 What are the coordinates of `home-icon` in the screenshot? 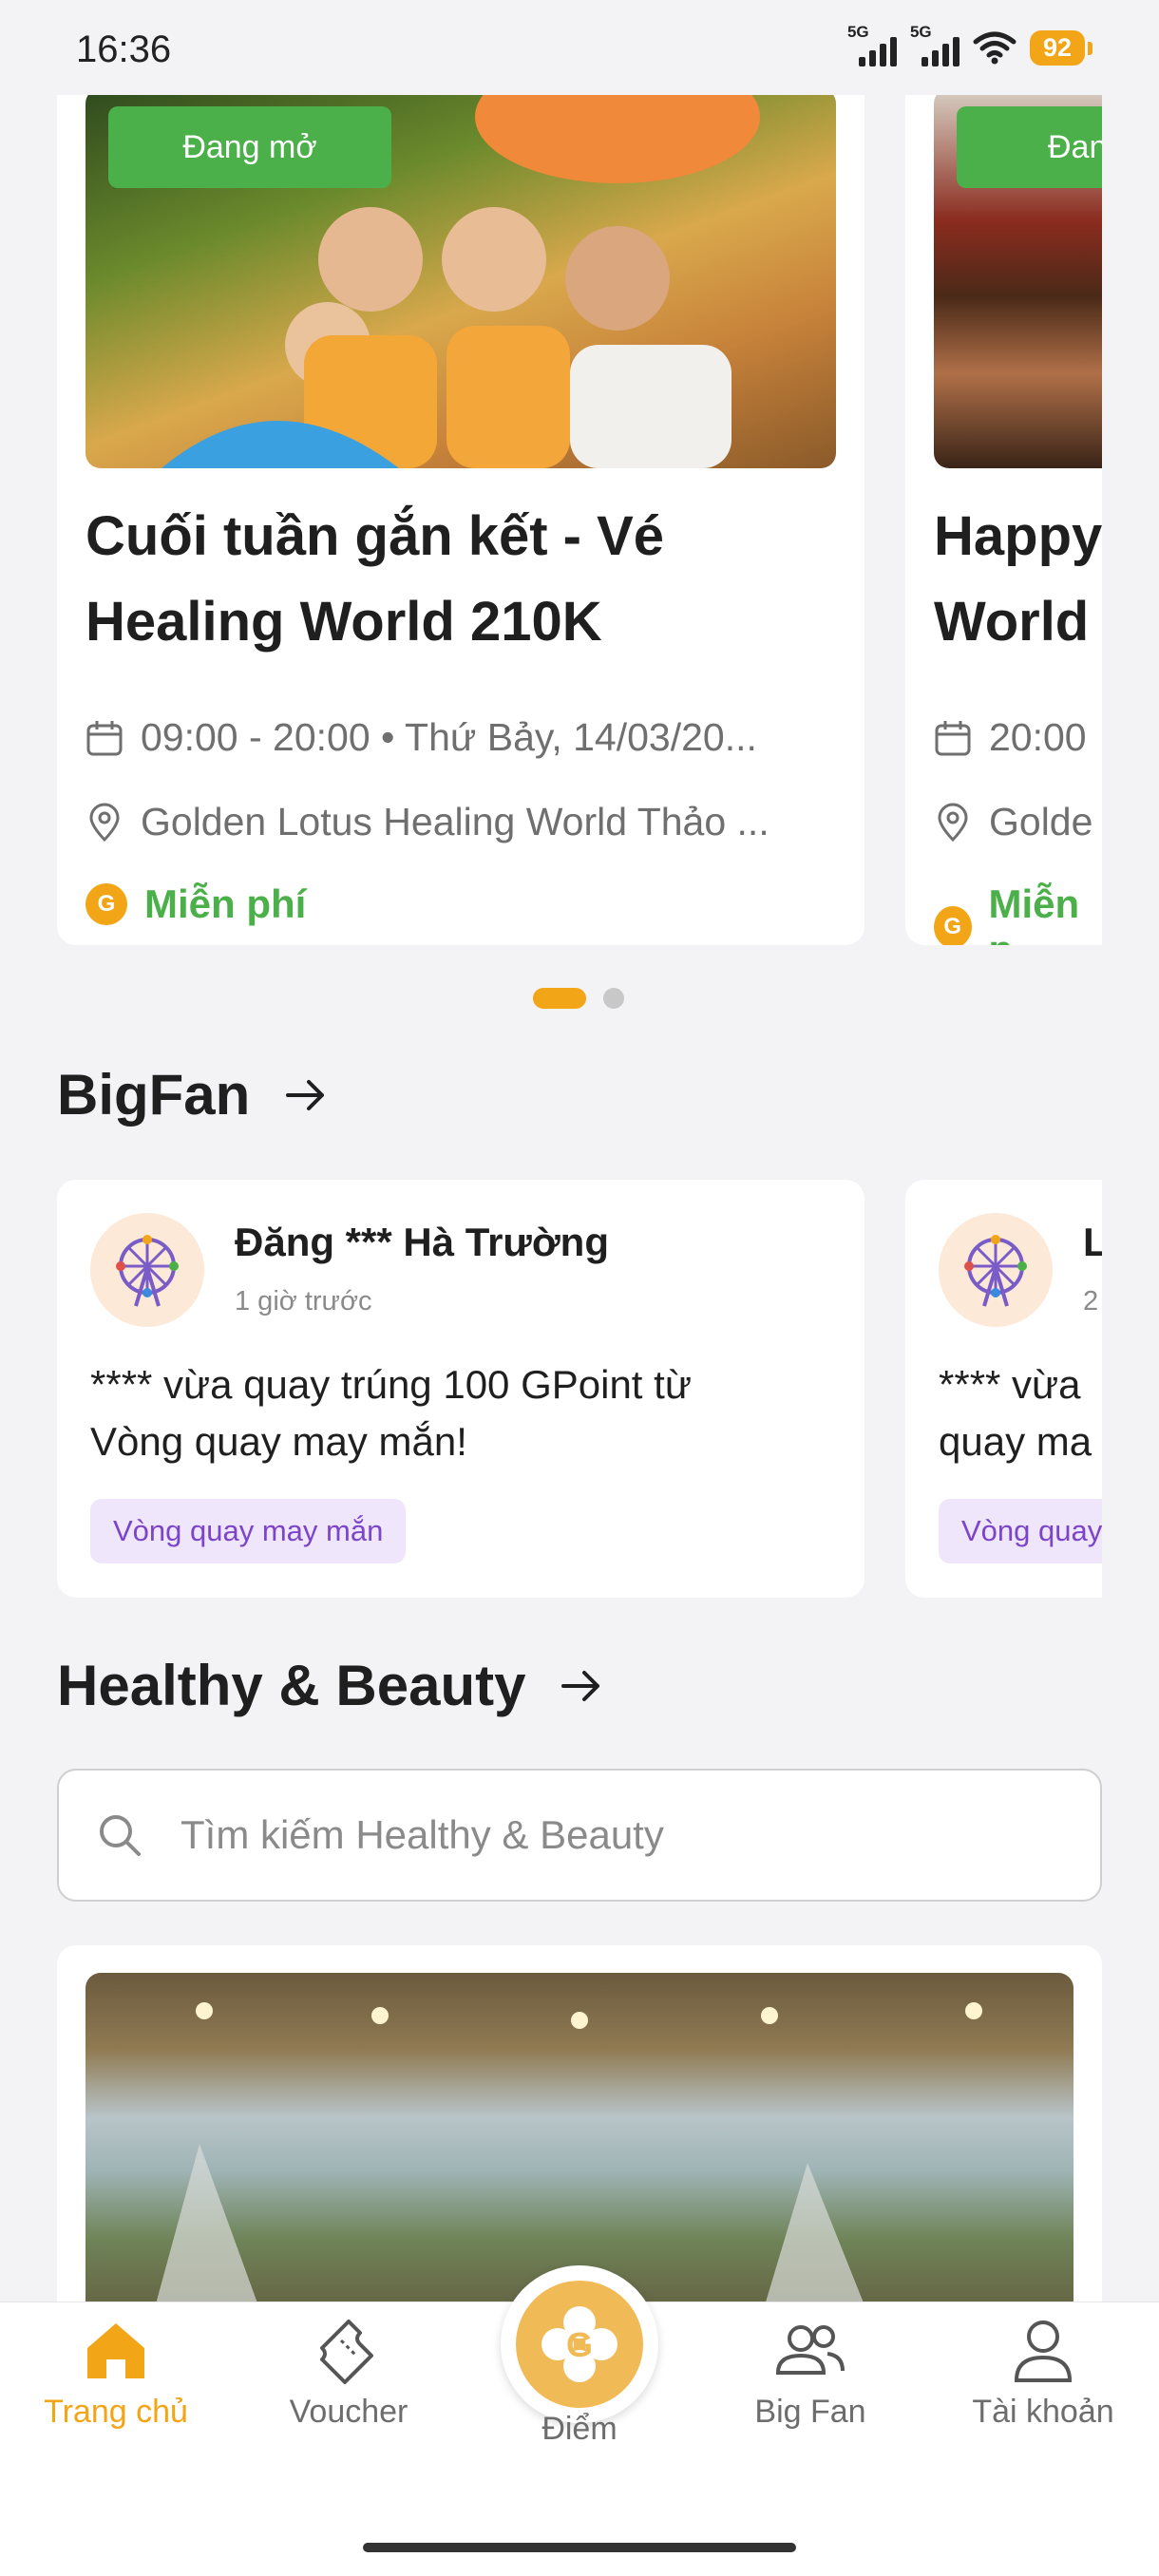 It's located at (115, 2350).